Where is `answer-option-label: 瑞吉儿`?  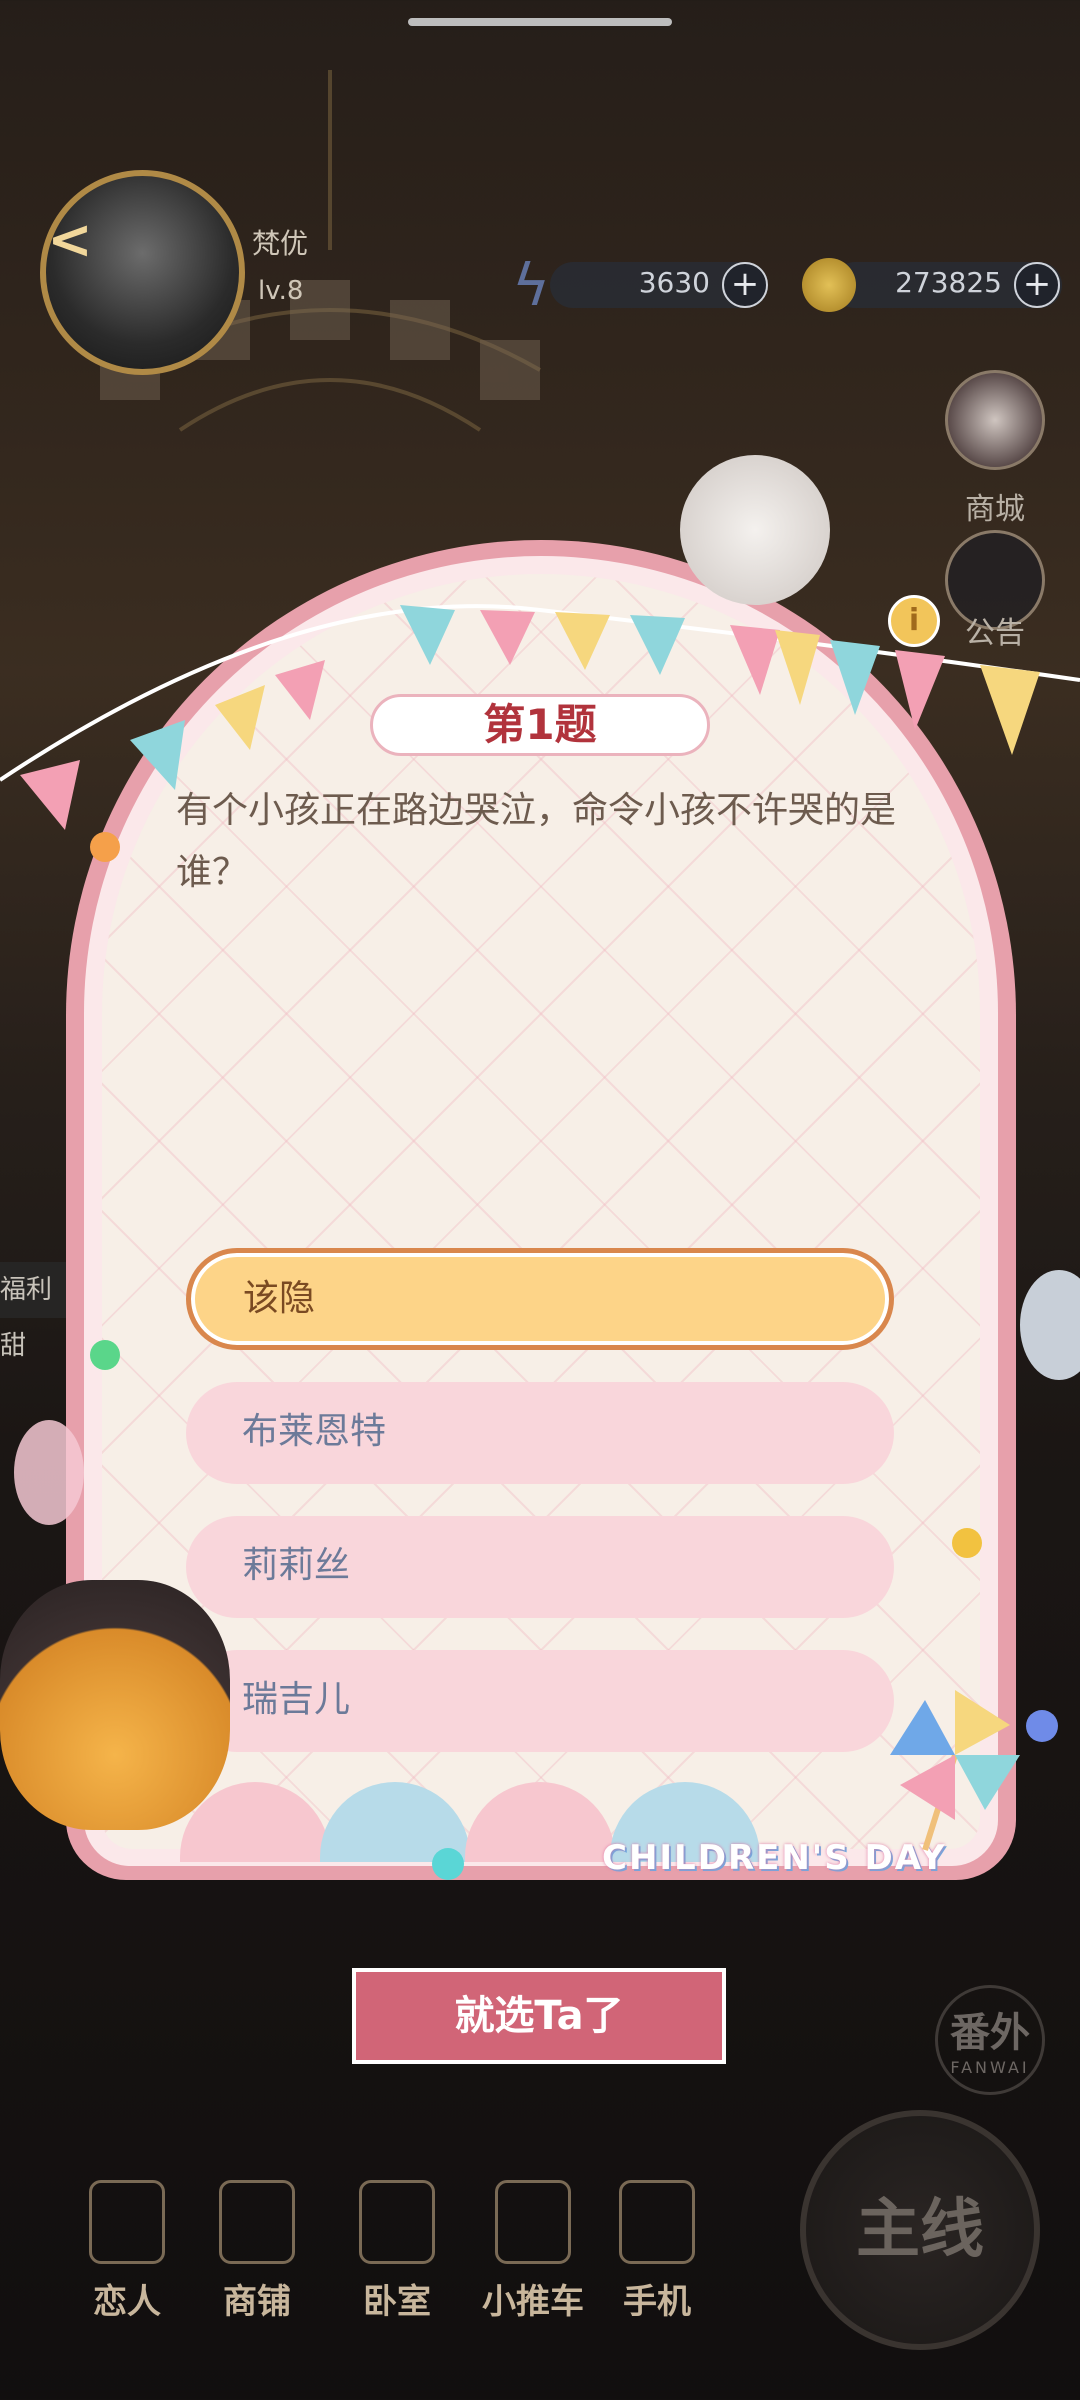 answer-option-label: 瑞吉儿 is located at coordinates (296, 1699).